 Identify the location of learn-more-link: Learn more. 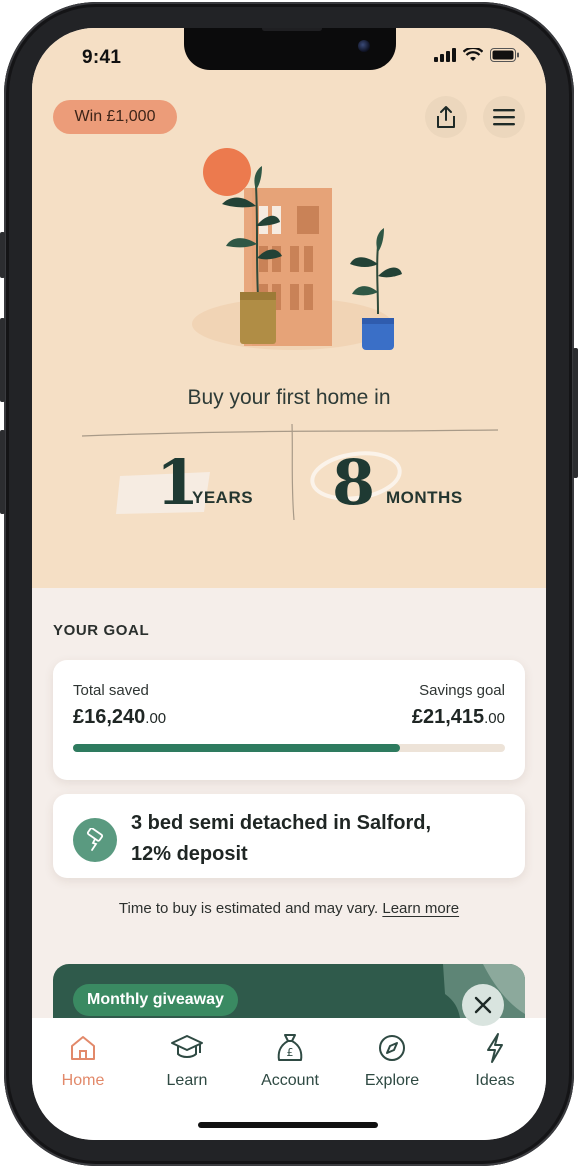
(420, 908).